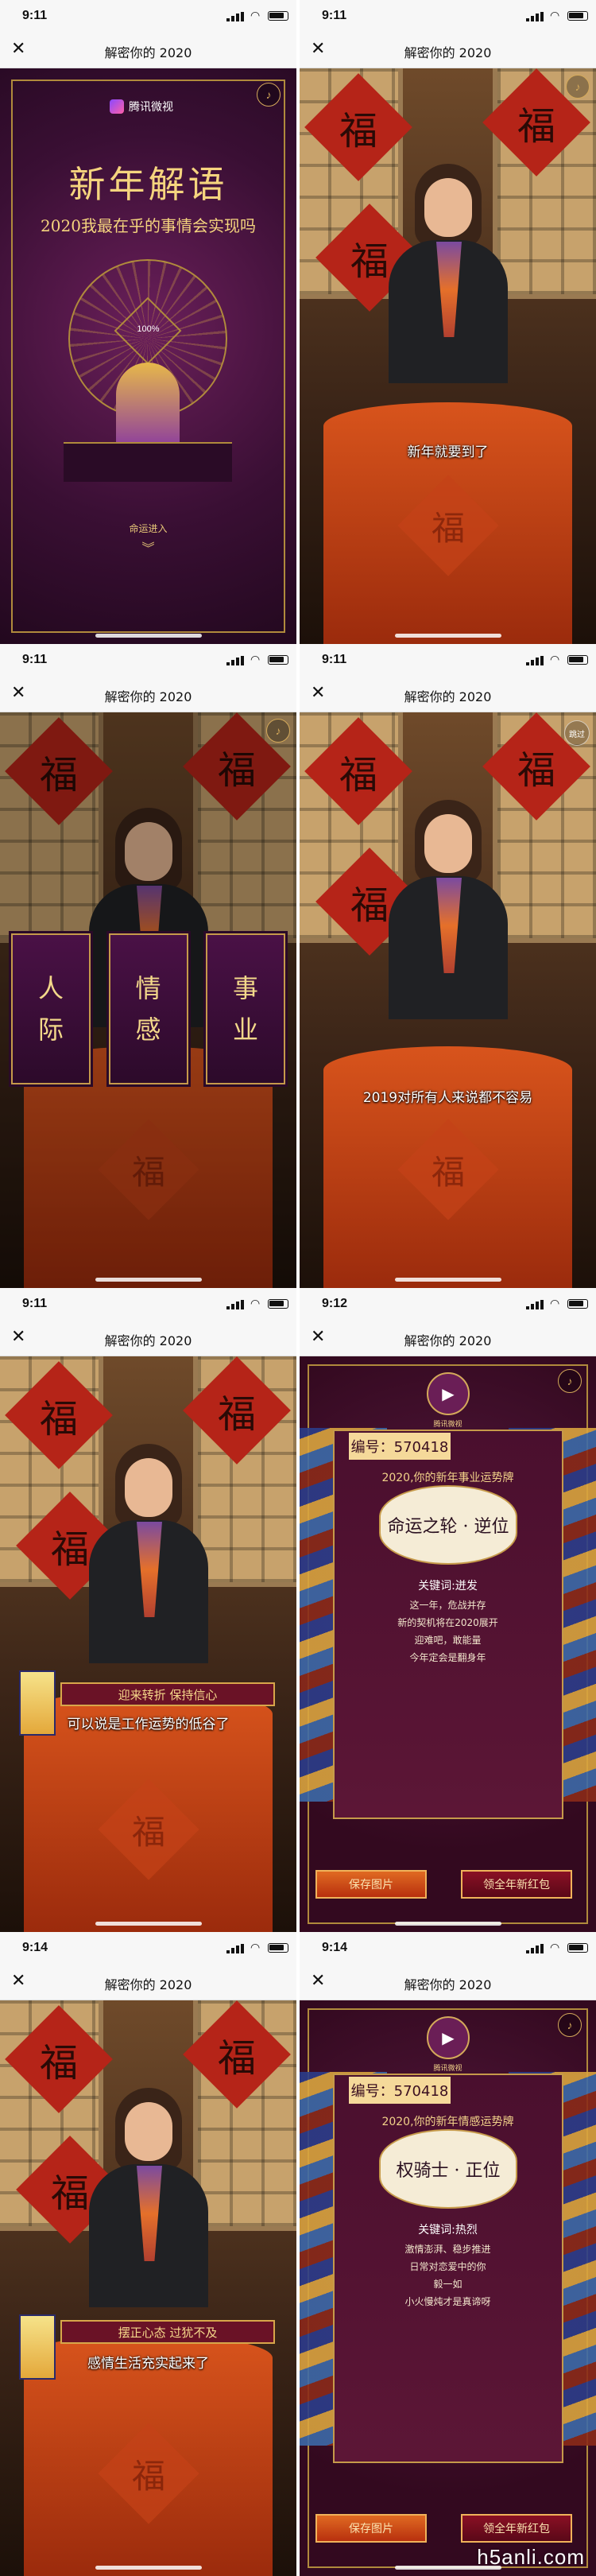  What do you see at coordinates (448, 2169) in the screenshot?
I see `card-name: 权骑士 · 正位` at bounding box center [448, 2169].